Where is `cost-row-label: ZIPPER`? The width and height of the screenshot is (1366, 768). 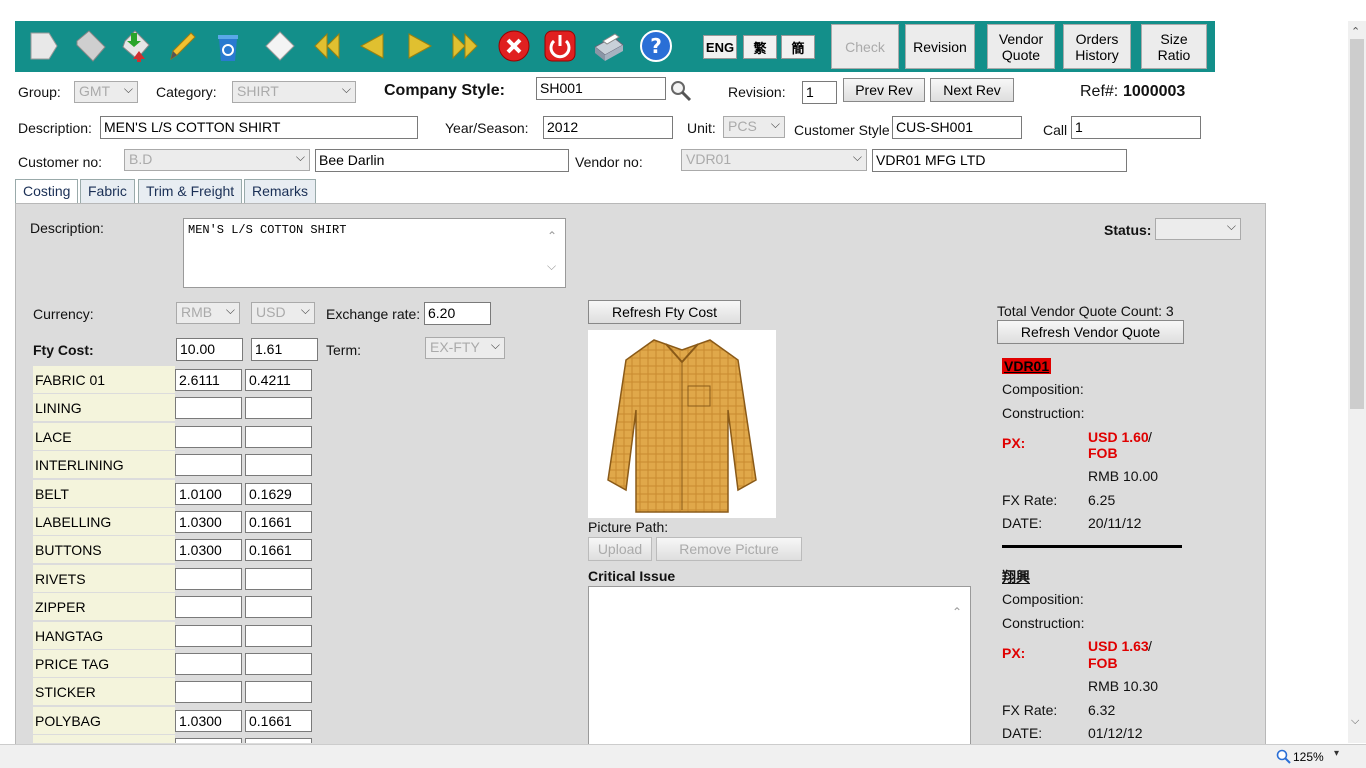 cost-row-label: ZIPPER is located at coordinates (104, 607).